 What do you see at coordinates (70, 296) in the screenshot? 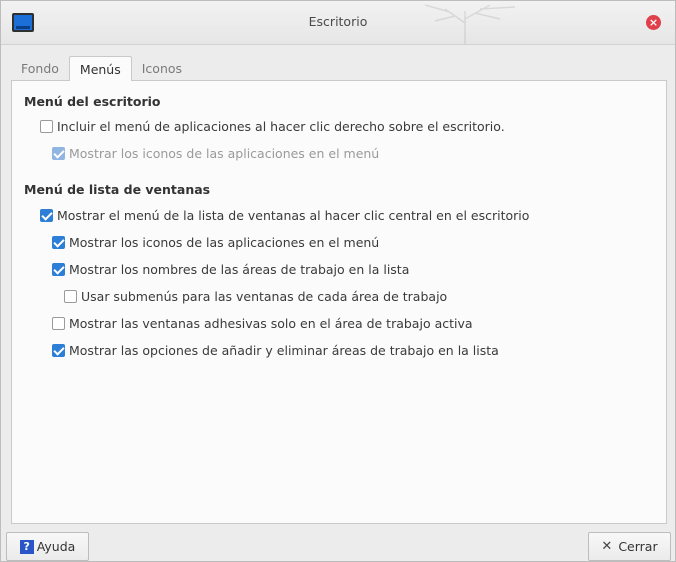
I see `use-submenus-checkbox` at bounding box center [70, 296].